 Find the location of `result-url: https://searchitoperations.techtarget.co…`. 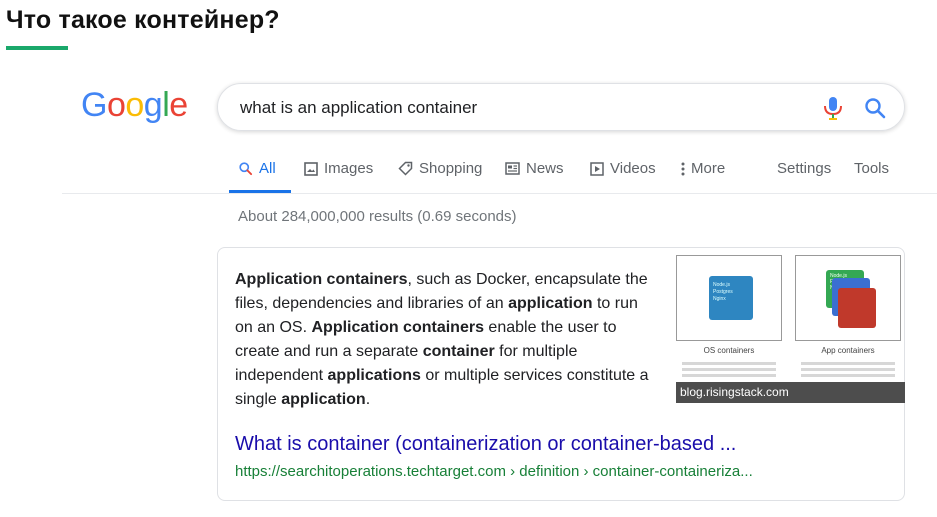

result-url: https://searchitoperations.techtarget.co… is located at coordinates (494, 471).